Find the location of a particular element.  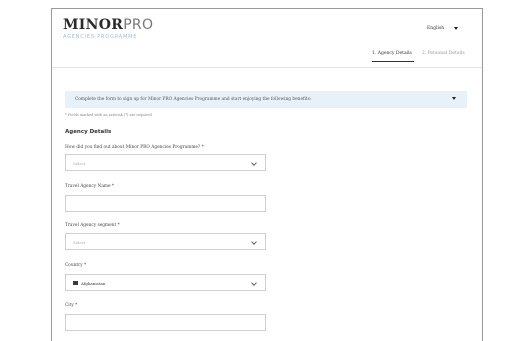

logo-name-light: PRO is located at coordinates (138, 25).